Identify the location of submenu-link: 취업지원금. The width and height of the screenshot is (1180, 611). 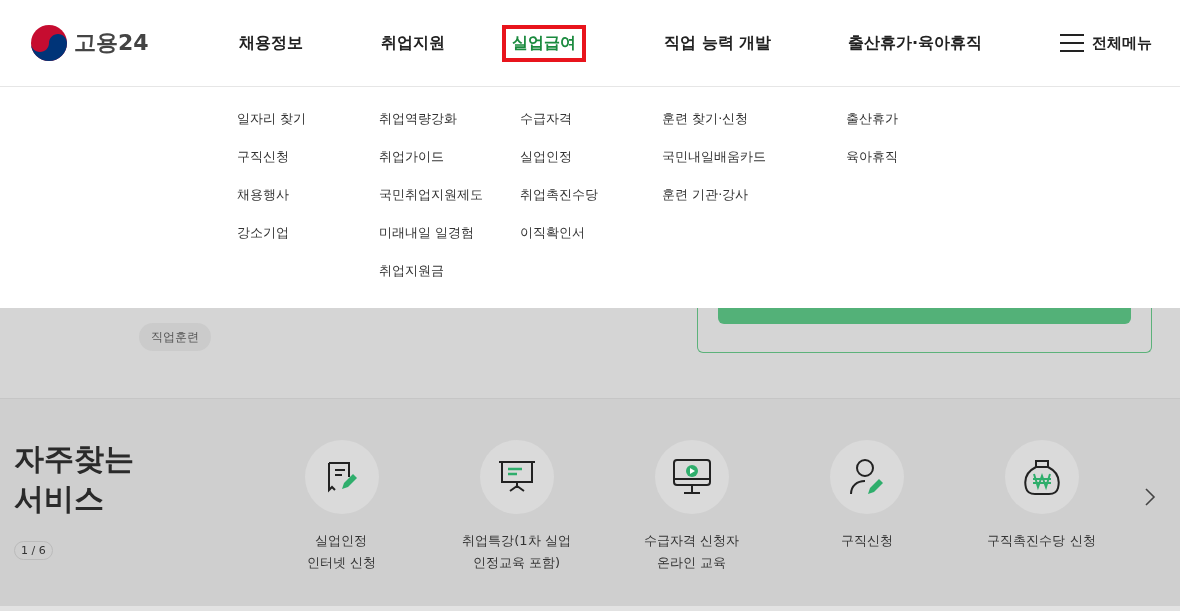
(449, 270).